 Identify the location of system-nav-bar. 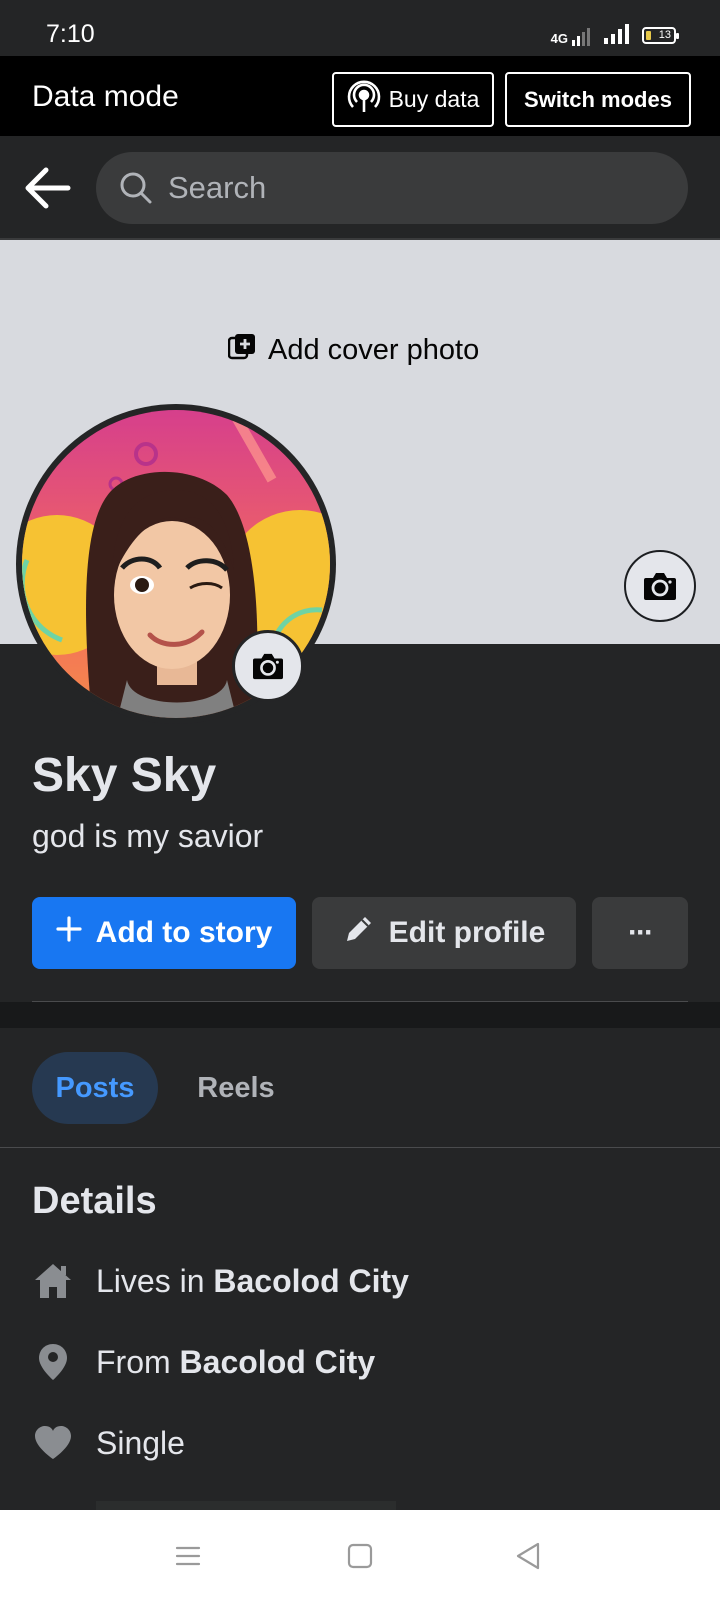
(360, 1555).